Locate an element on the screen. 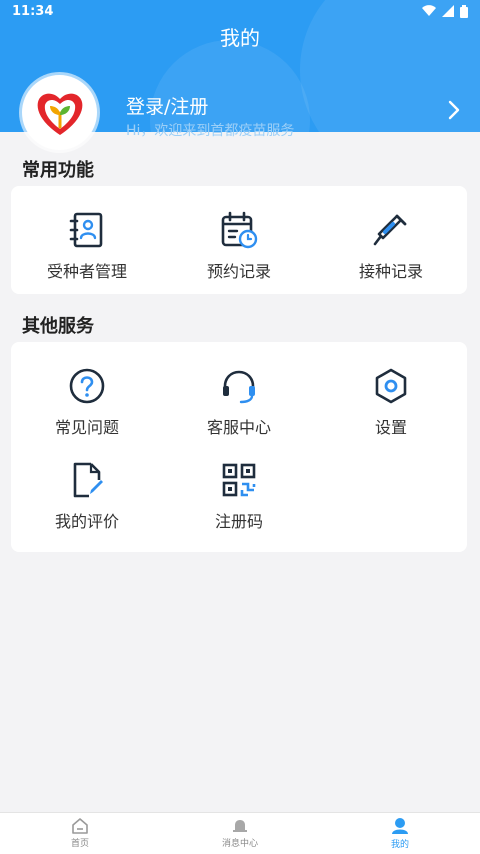  section-title-common: 常用功能 is located at coordinates (58, 170).